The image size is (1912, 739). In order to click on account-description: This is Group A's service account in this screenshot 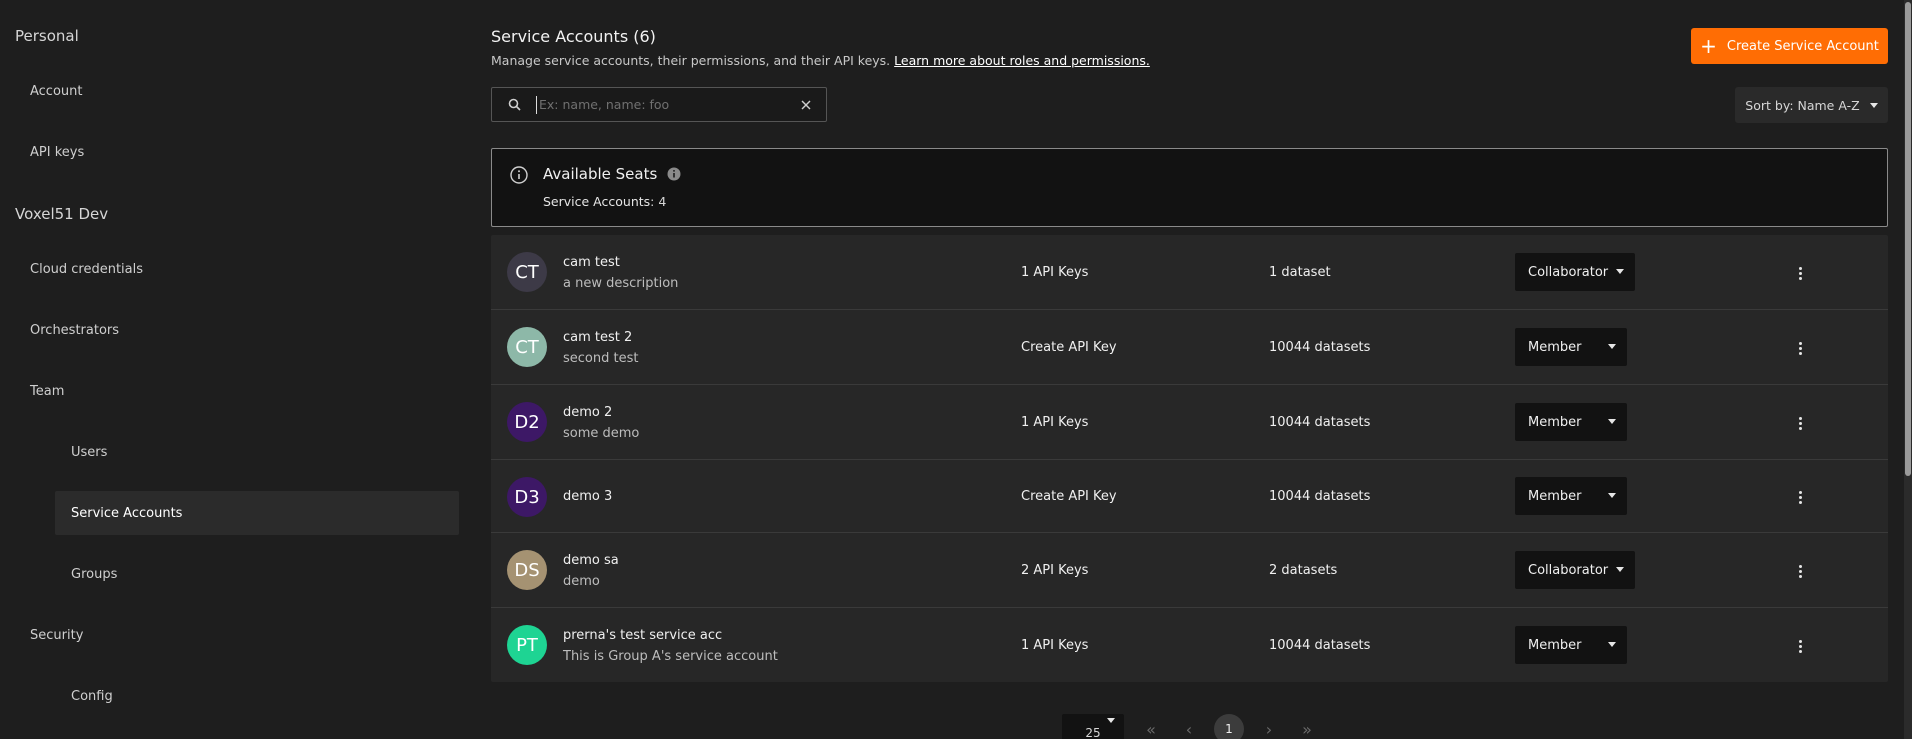, I will do `click(670, 656)`.